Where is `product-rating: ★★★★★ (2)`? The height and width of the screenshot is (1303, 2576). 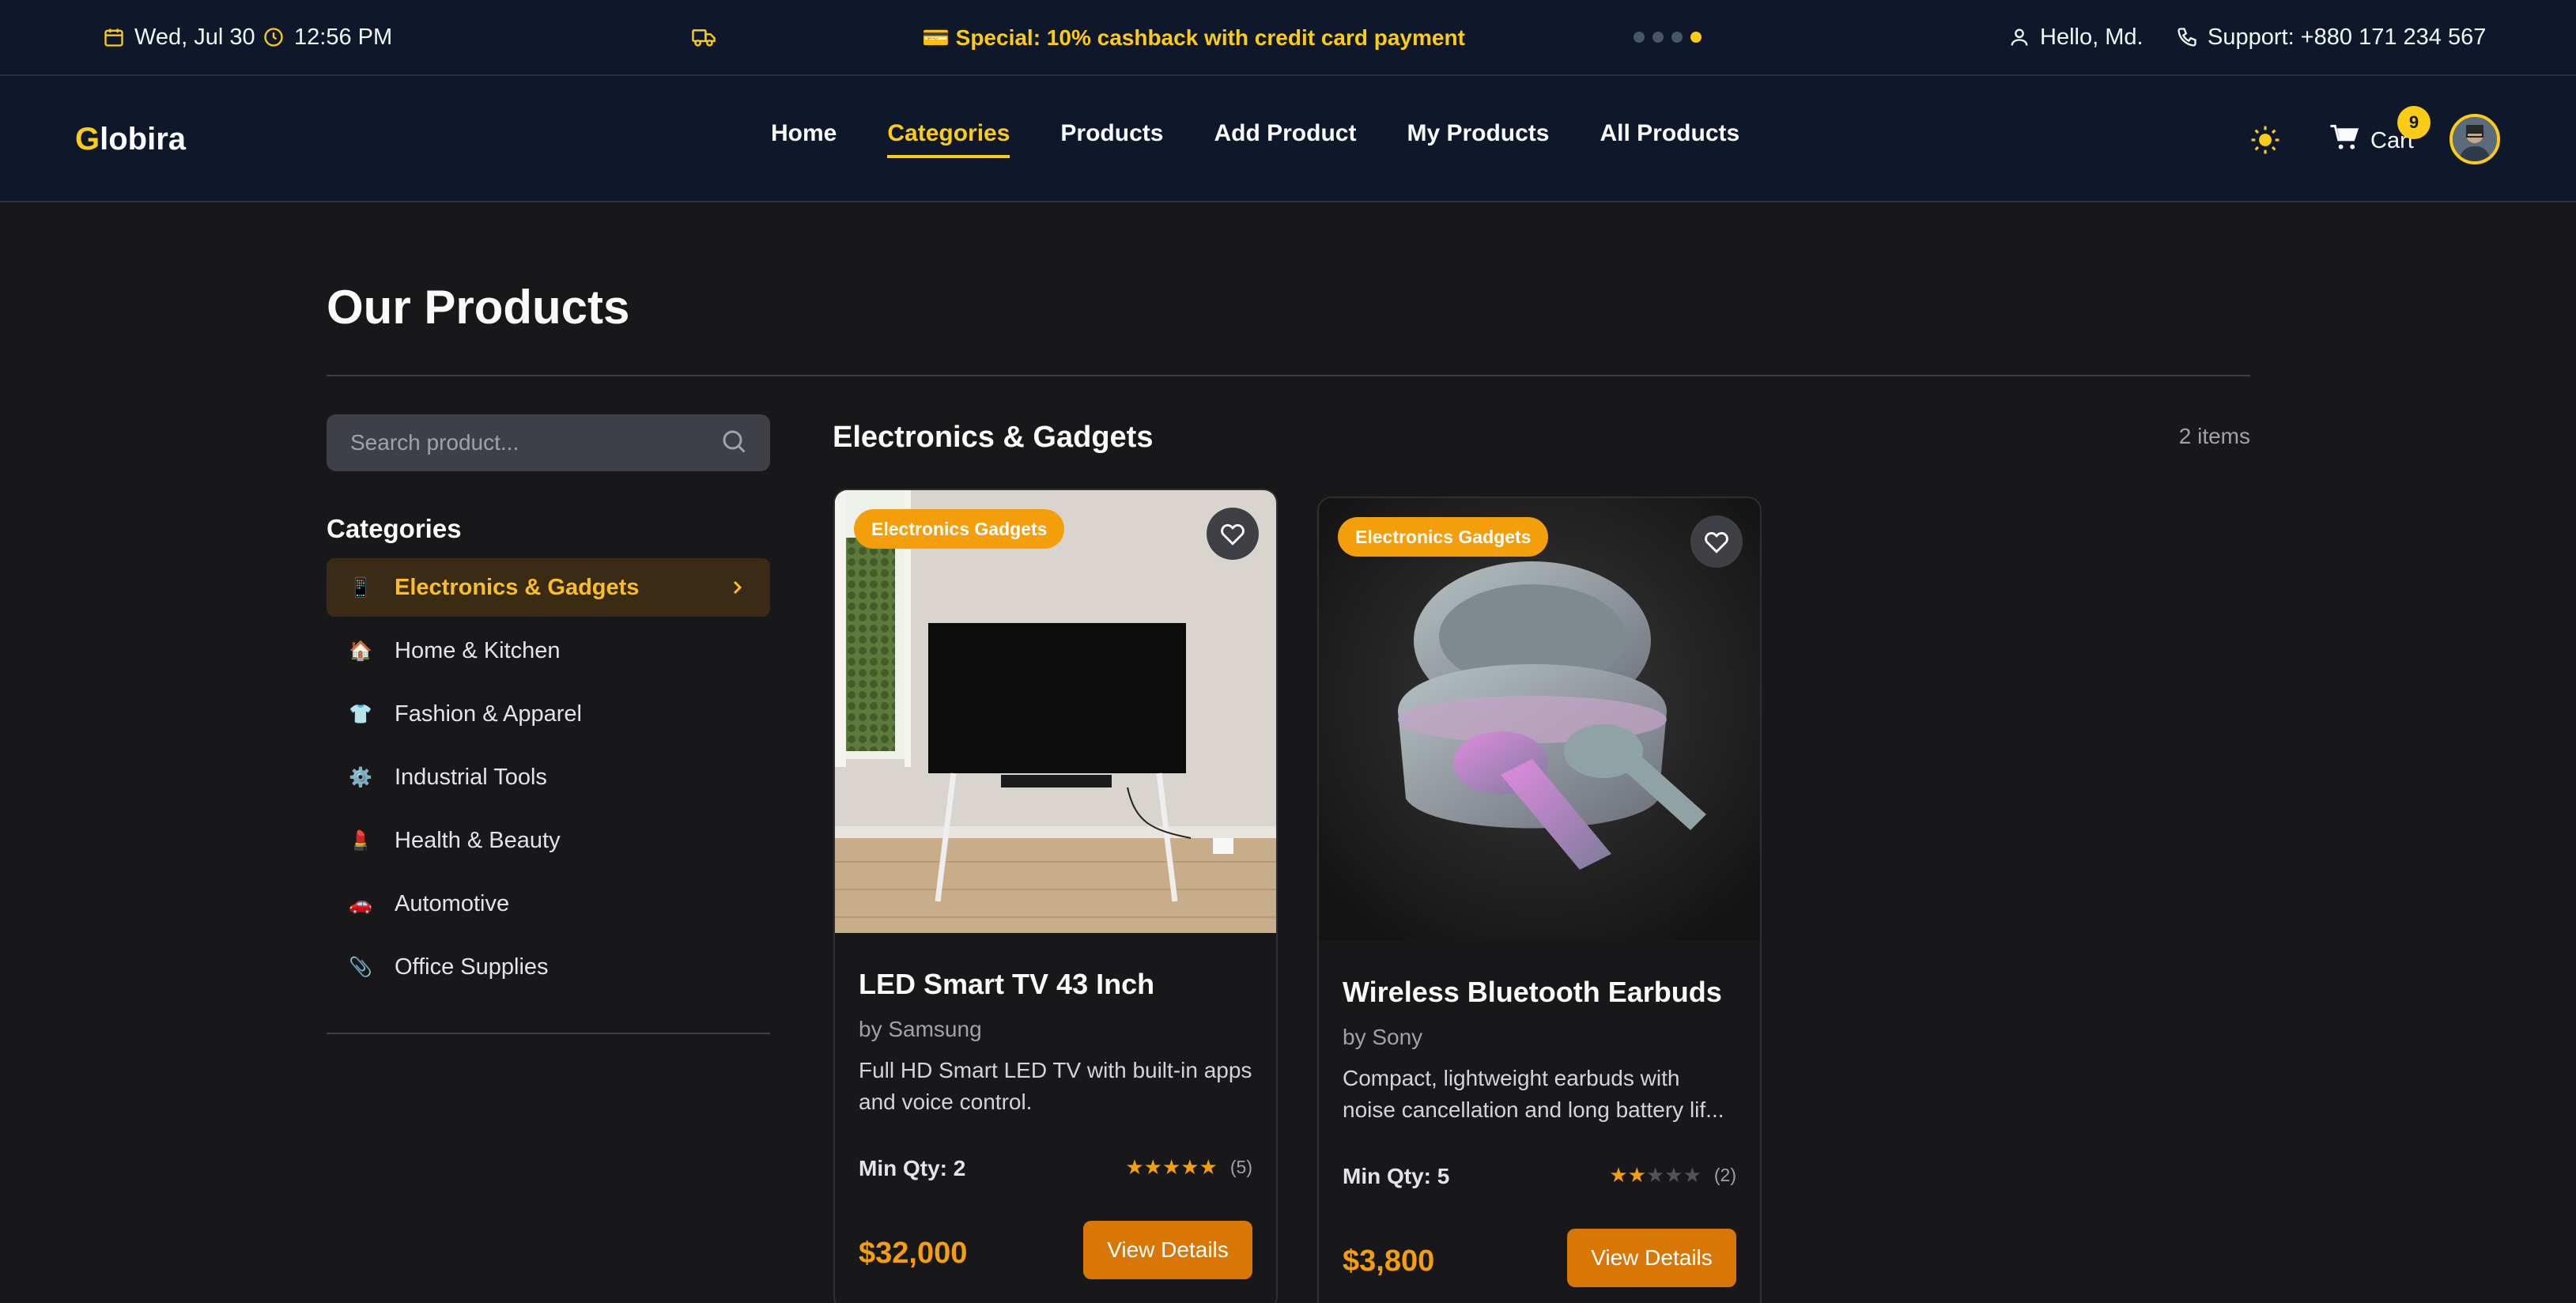 product-rating: ★★★★★ (2) is located at coordinates (1672, 1175).